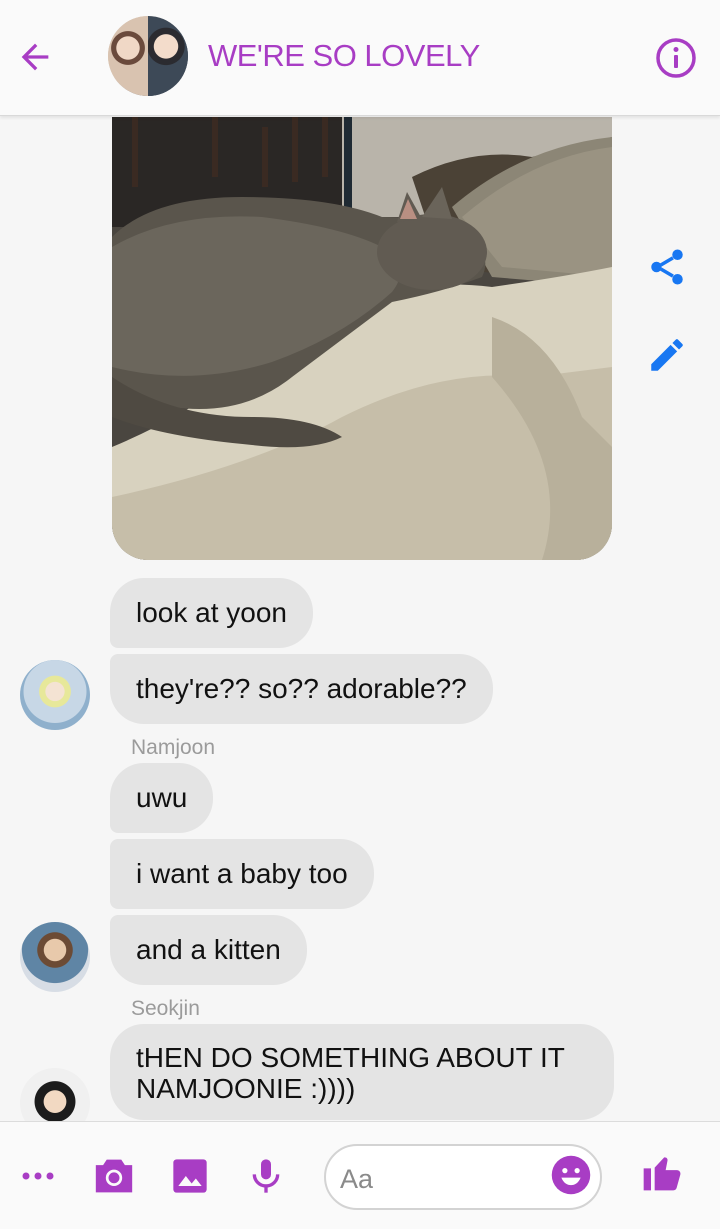 This screenshot has height=1229, width=720. What do you see at coordinates (357, 1179) in the screenshot?
I see `message-input-placeholder: Aa` at bounding box center [357, 1179].